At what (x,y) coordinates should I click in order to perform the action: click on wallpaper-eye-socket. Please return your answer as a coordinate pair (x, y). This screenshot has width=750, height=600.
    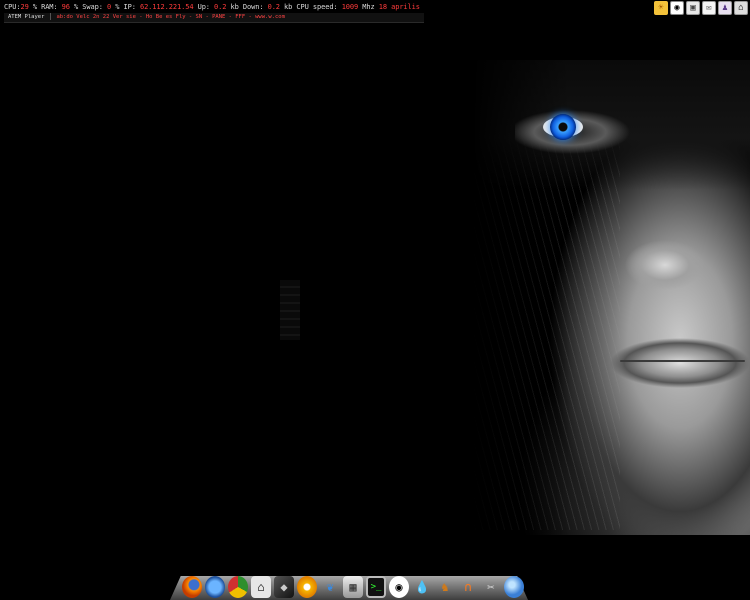
    Looking at the image, I should click on (580, 133).